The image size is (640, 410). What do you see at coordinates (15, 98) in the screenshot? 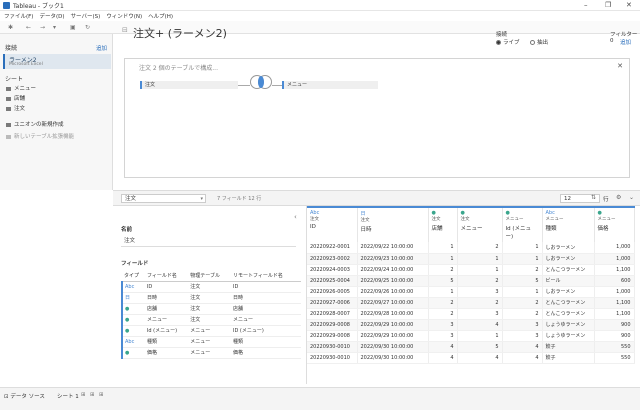
I see `sheet-item-store: 店舗` at bounding box center [15, 98].